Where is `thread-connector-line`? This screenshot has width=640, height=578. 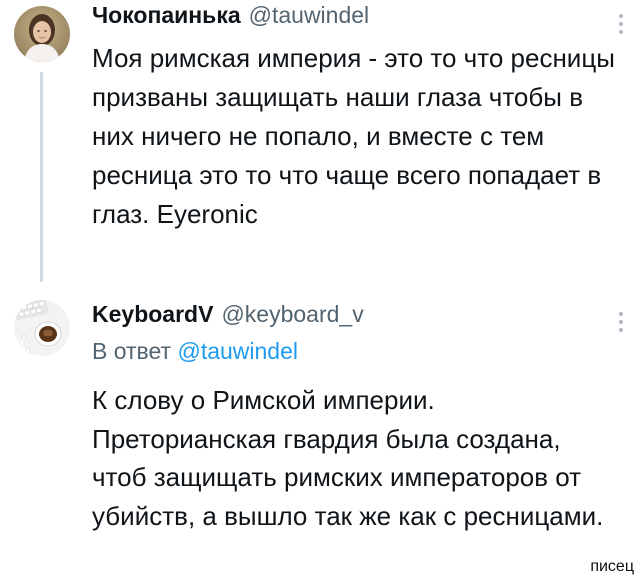 thread-connector-line is located at coordinates (41, 177).